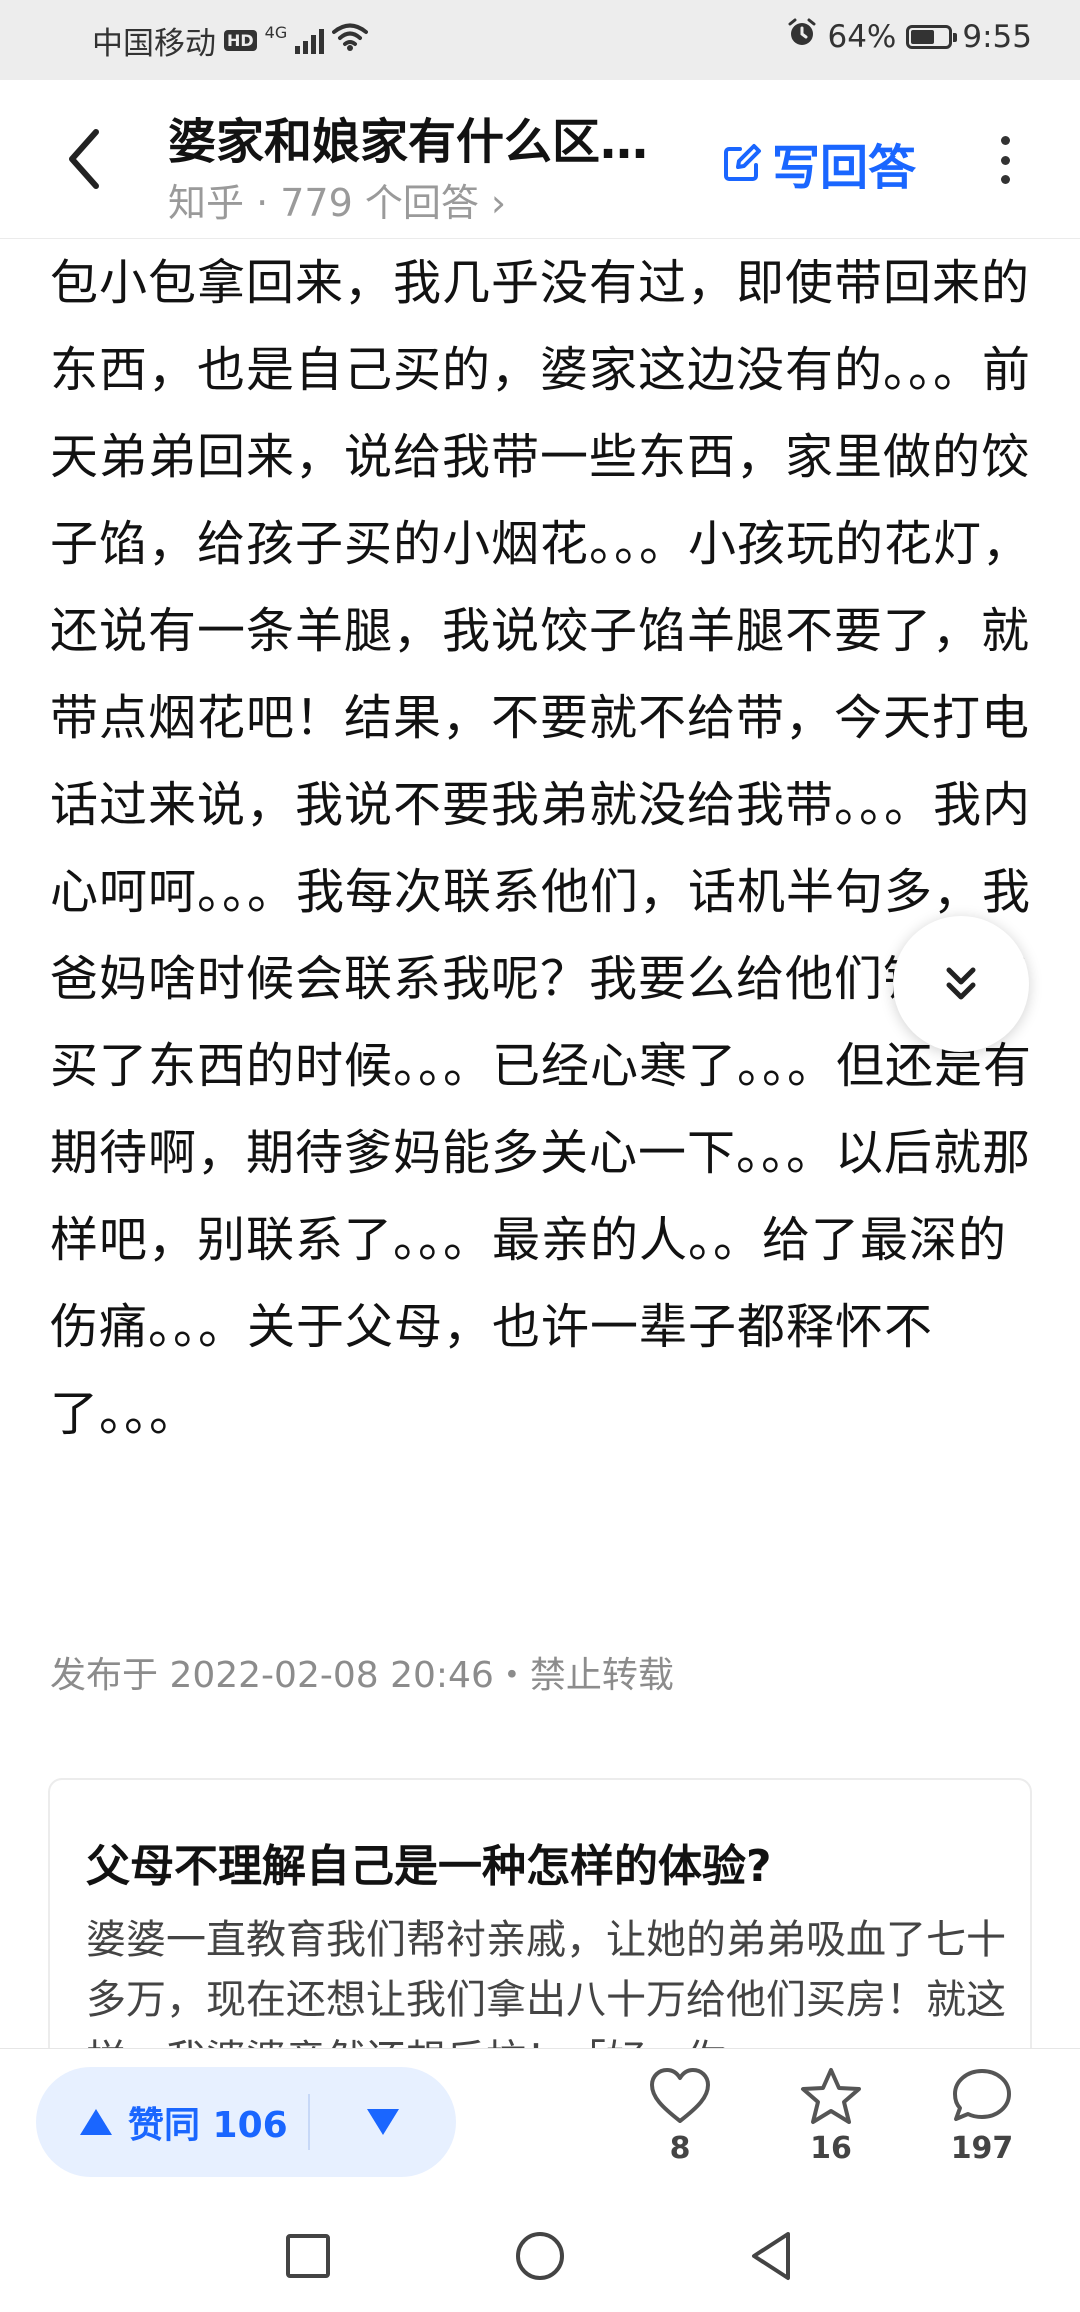  What do you see at coordinates (932, 37) in the screenshot?
I see `battery-icon` at bounding box center [932, 37].